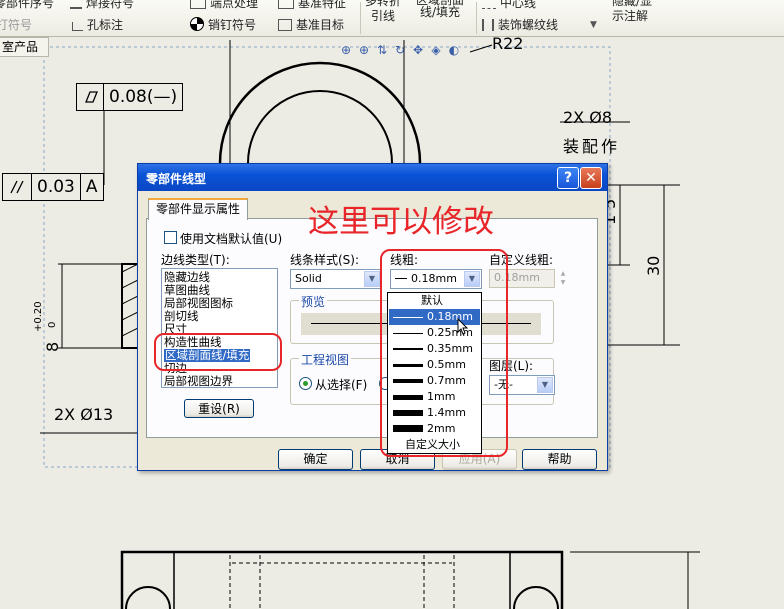 The height and width of the screenshot is (609, 784). What do you see at coordinates (38, 316) in the screenshot?
I see `dim-8-upper-tol: +0.20` at bounding box center [38, 316].